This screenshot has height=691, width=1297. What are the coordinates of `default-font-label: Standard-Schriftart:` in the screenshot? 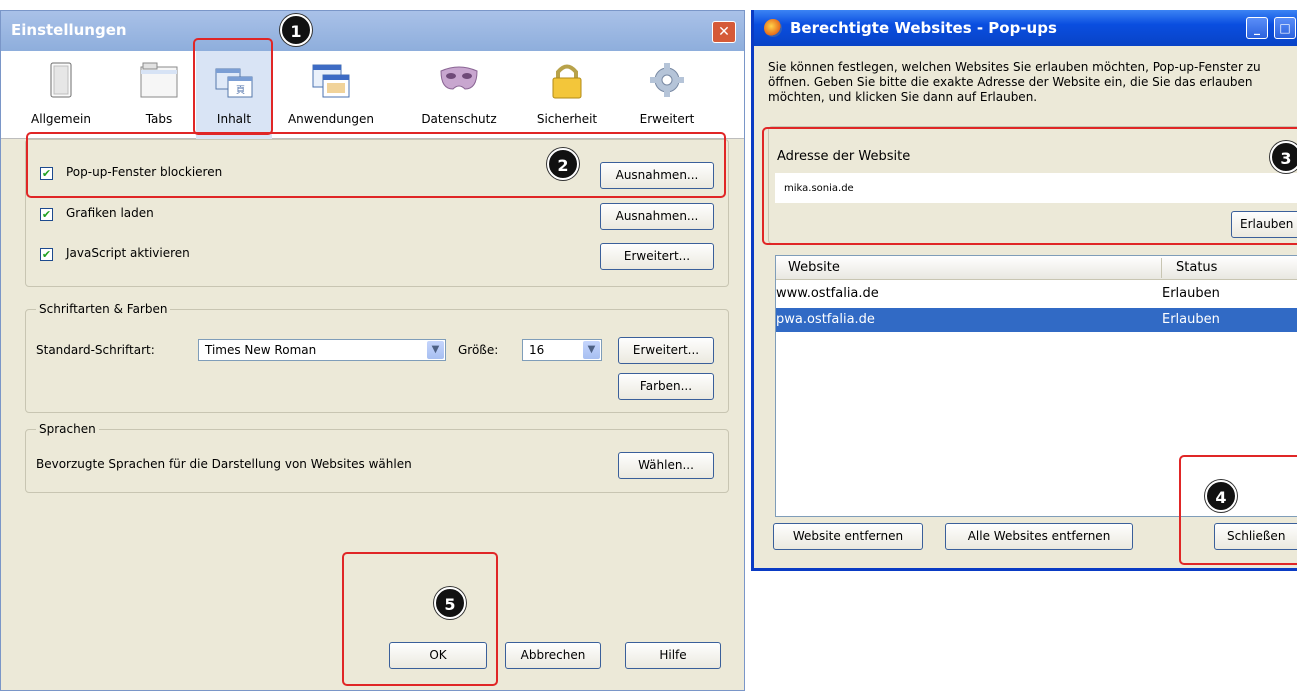 It's located at (95, 350).